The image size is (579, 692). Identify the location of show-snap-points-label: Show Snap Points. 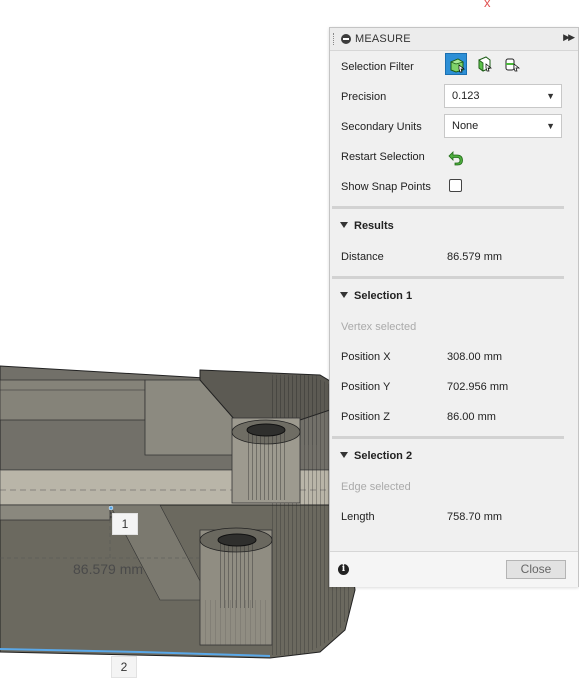
(386, 187).